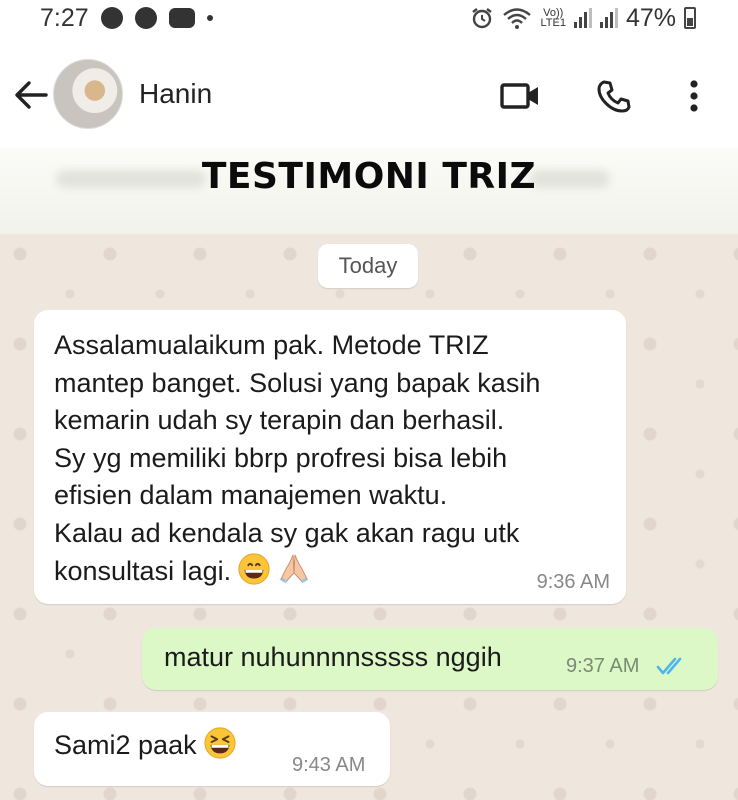 Image resolution: width=738 pixels, height=800 pixels. What do you see at coordinates (482, 18) in the screenshot?
I see `alarm-icon` at bounding box center [482, 18].